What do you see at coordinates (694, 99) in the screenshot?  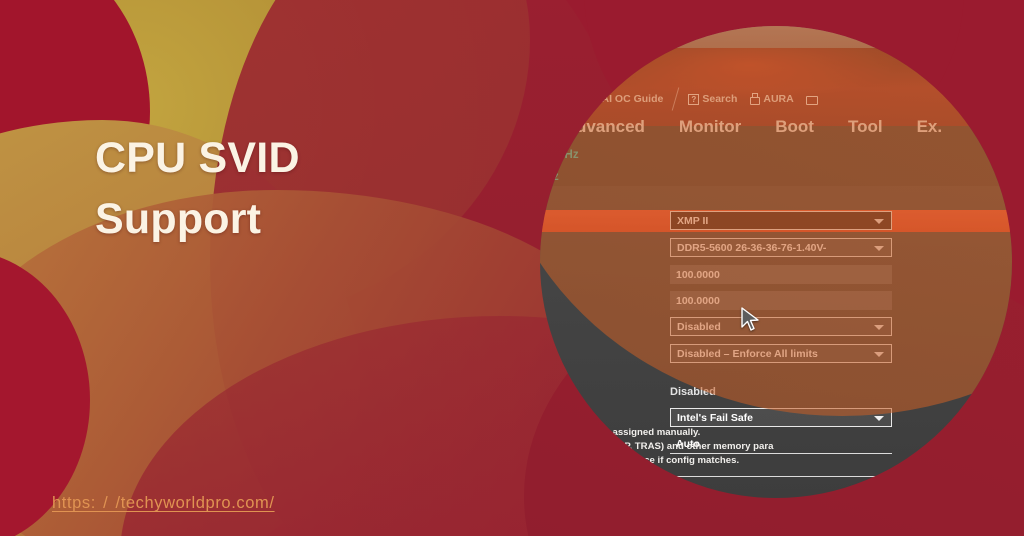 I see `question-mark-icon: ?` at bounding box center [694, 99].